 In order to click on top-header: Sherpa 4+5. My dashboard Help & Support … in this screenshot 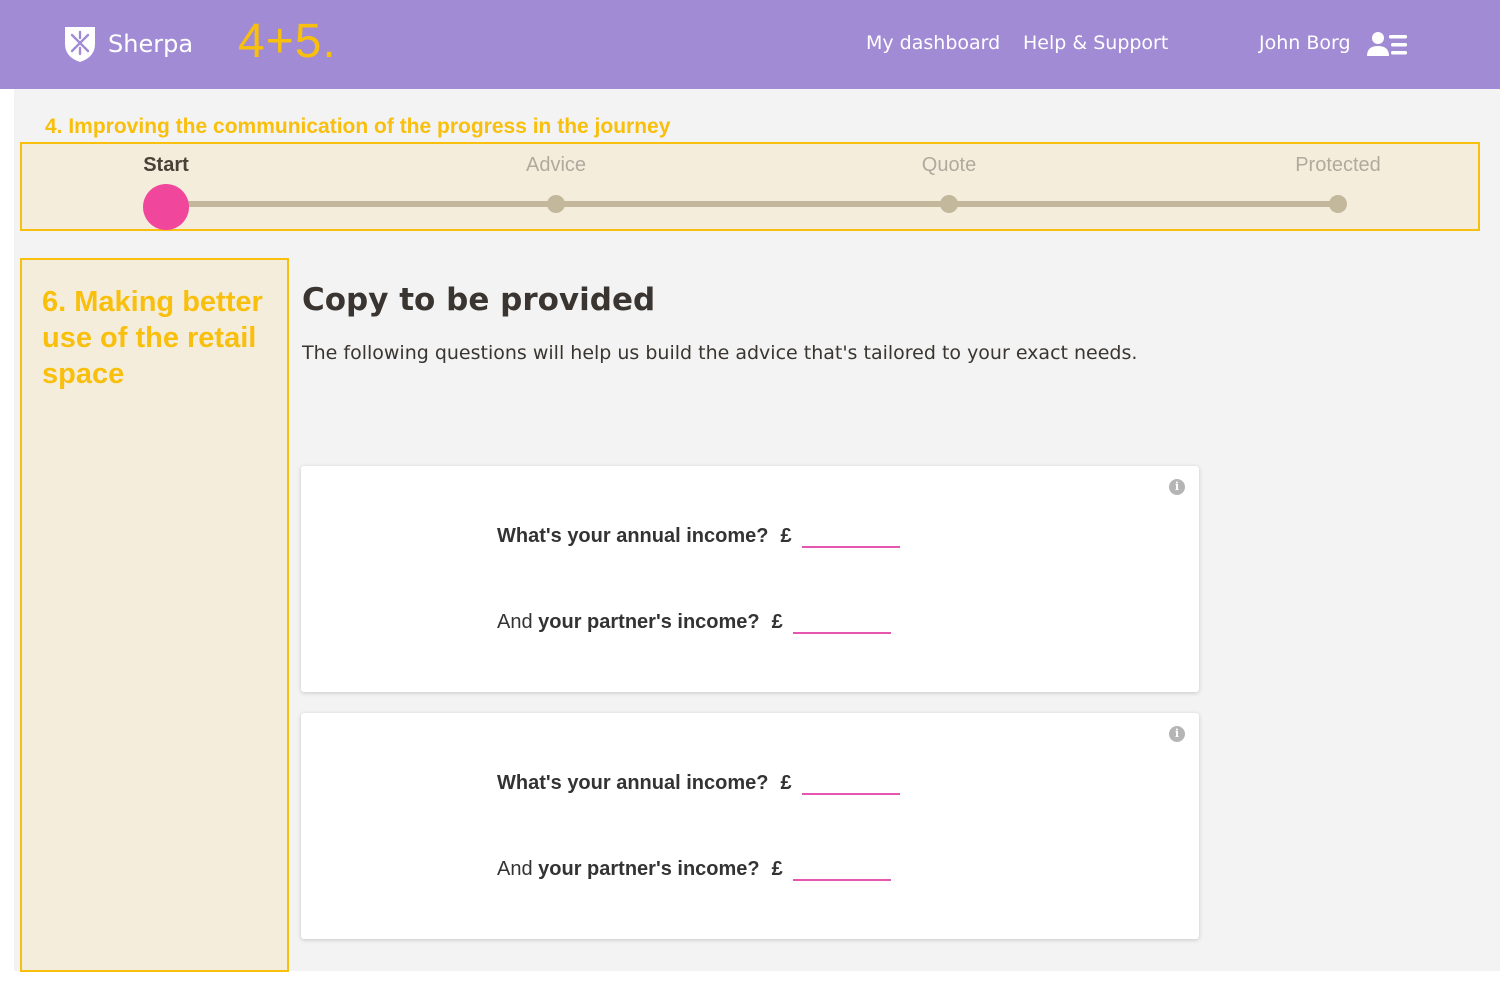, I will do `click(750, 44)`.